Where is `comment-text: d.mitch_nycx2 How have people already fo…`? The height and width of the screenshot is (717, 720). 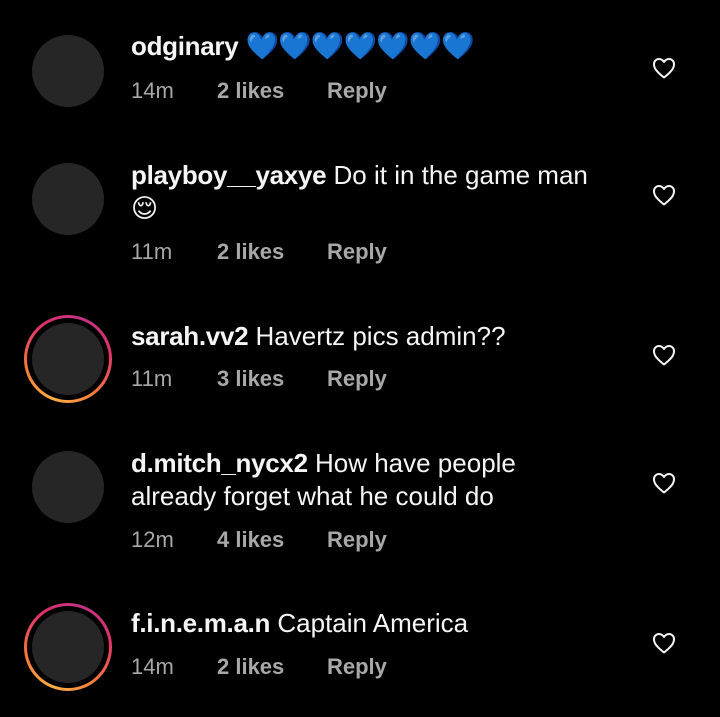 comment-text: d.mitch_nycx2 How have people already fo… is located at coordinates (366, 480).